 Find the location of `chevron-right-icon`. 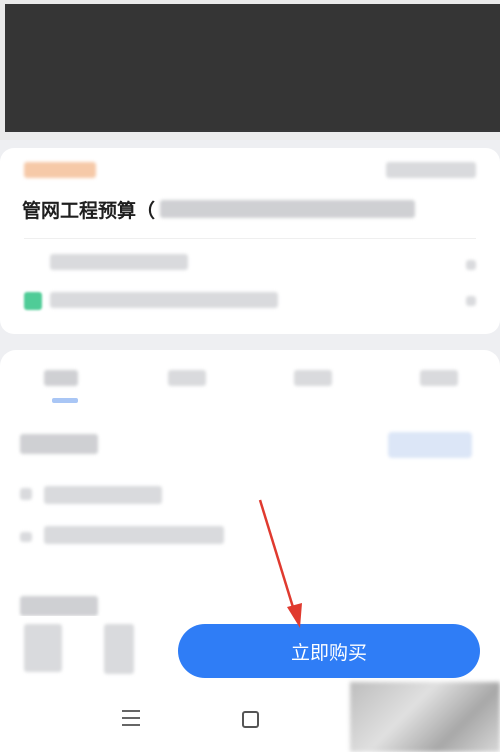

chevron-right-icon is located at coordinates (471, 265).